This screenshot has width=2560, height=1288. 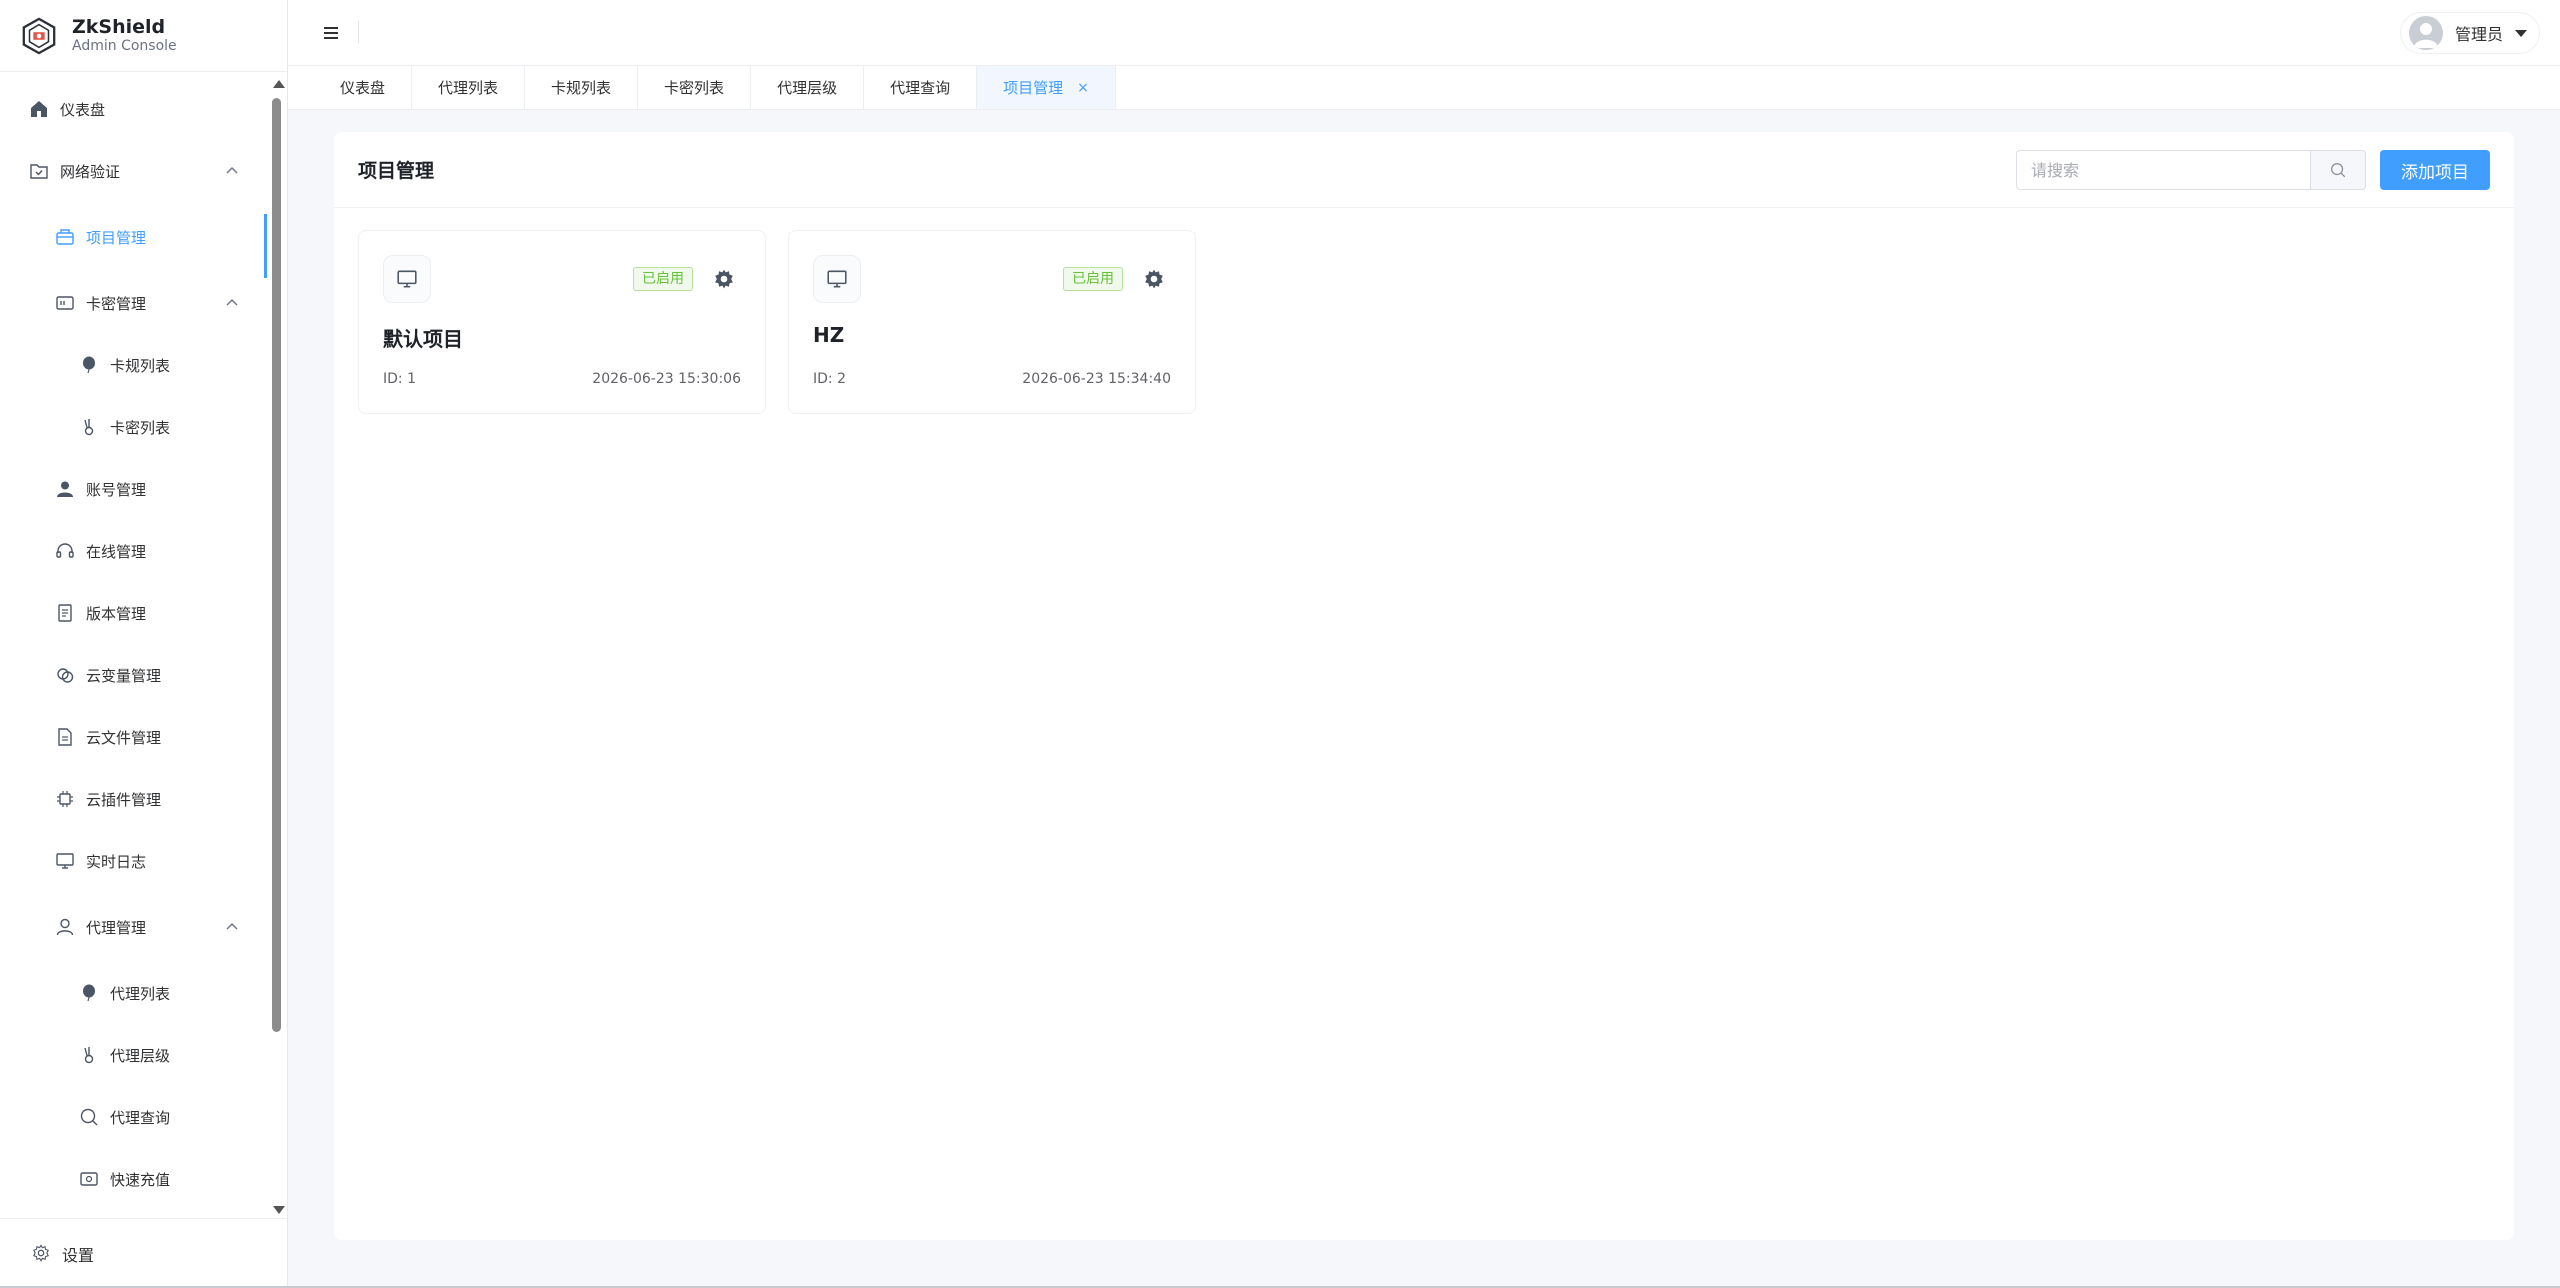 I want to click on sidebar-item-cloud-variables: 云变量管理, so click(x=134, y=675).